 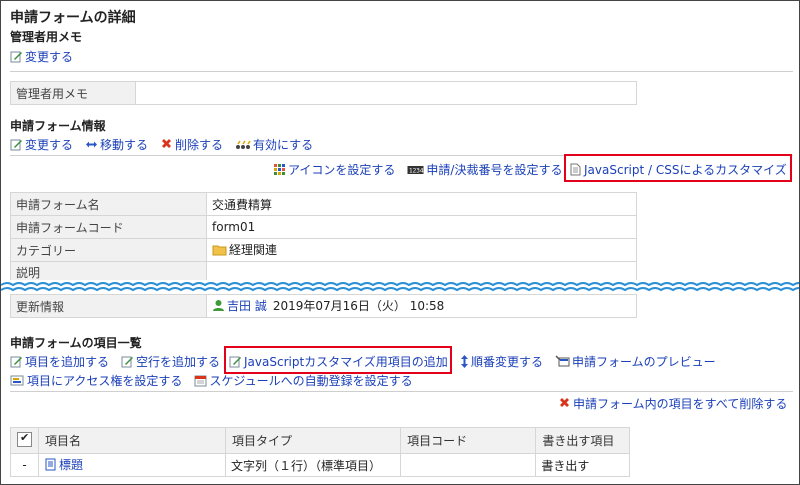 I want to click on form-info-row: 更新情報 吉田 誠 2019年07月16日（火） 10:58, so click(x=323, y=306).